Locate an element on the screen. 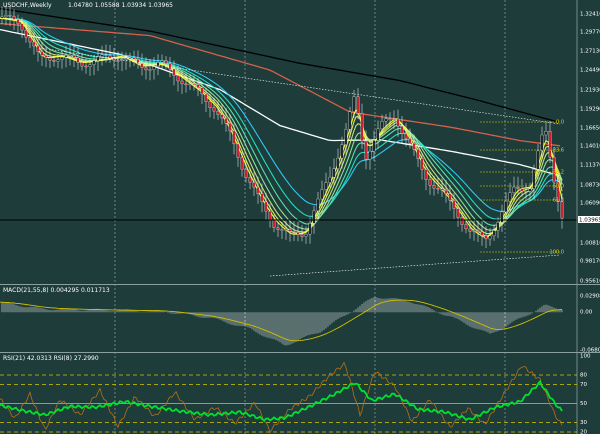  price-axis-label: 1.08730 is located at coordinates (590, 186).